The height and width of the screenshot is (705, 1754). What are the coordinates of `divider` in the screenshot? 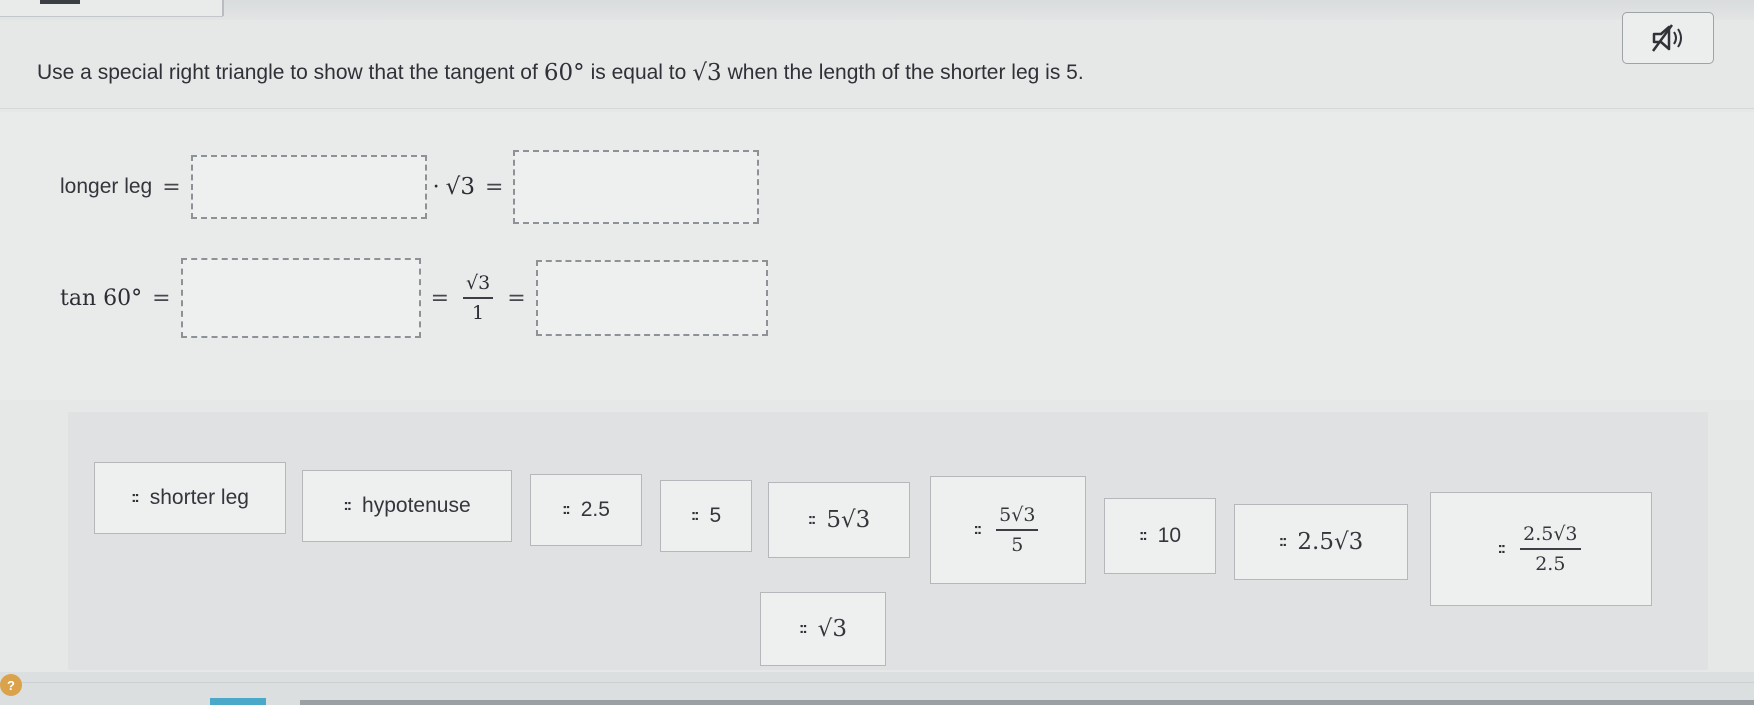 It's located at (877, 108).